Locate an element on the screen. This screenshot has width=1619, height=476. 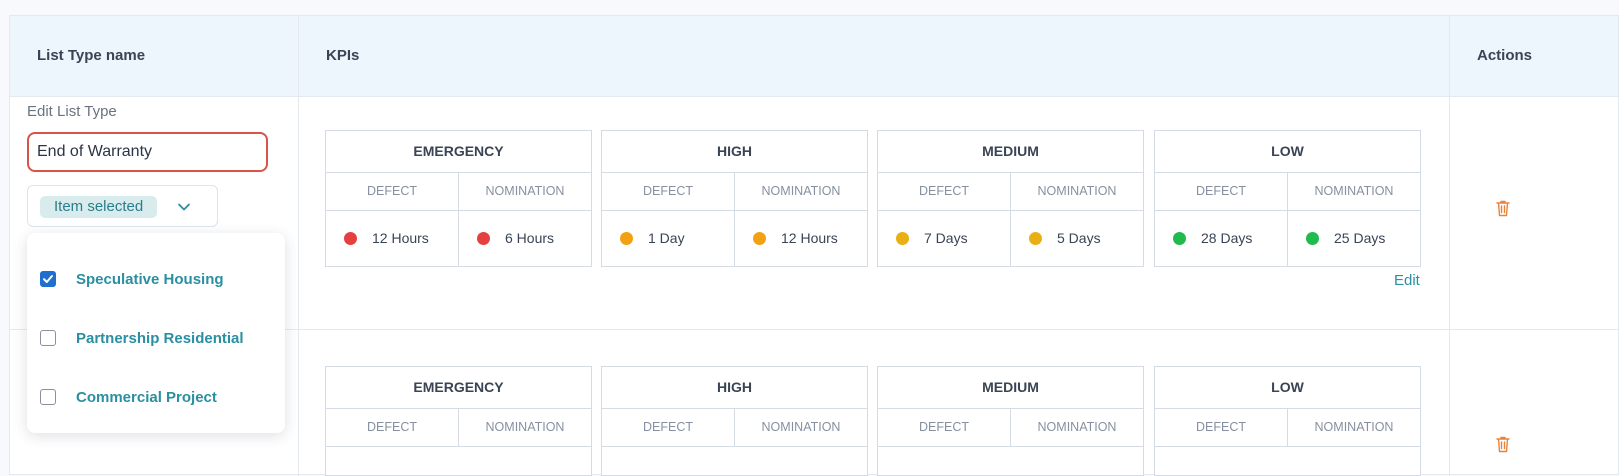
kpi-card-high: HIGH DEFECT NOMINATION is located at coordinates (734, 421).